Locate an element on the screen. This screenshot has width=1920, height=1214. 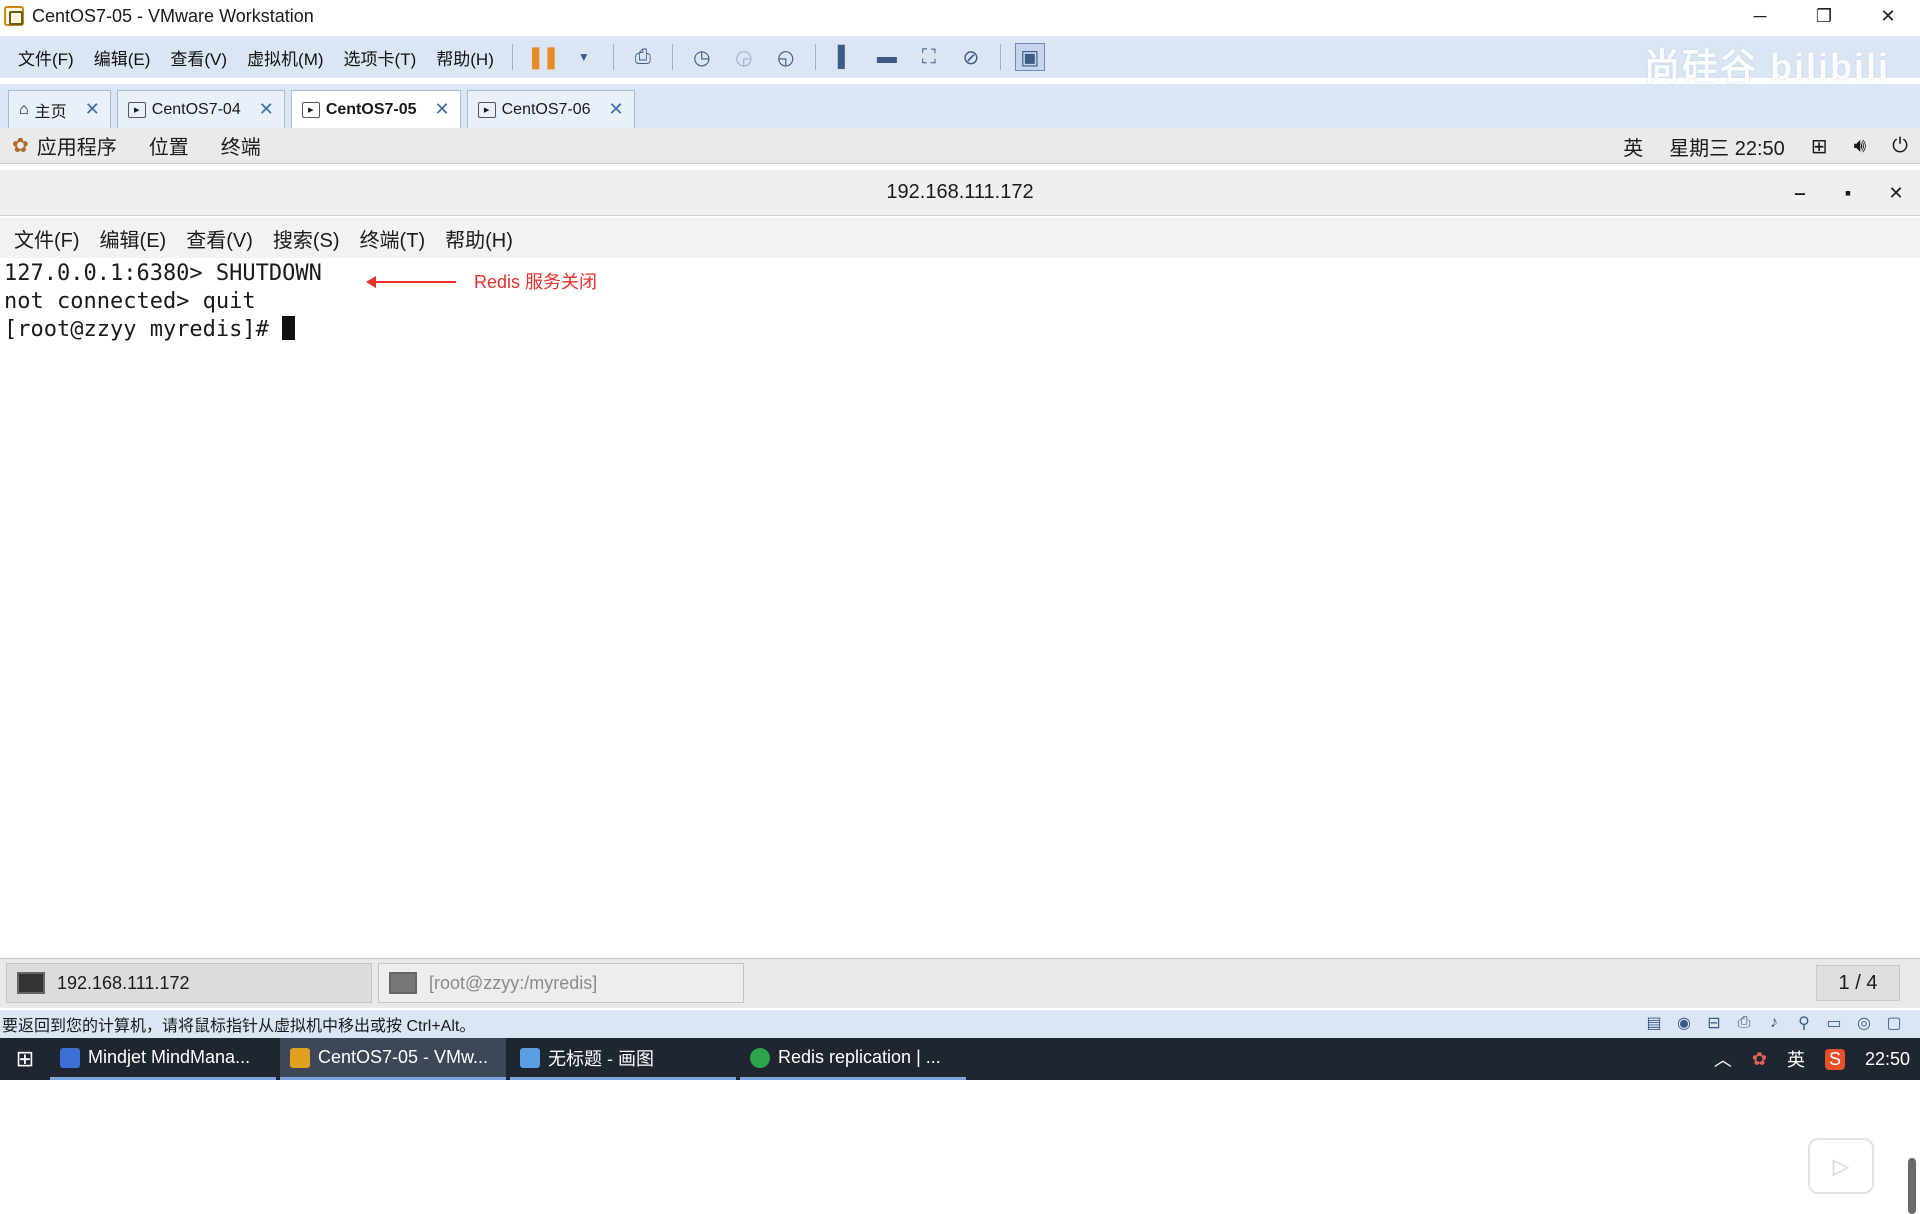
menu-view: 查看(V) is located at coordinates (198, 57).